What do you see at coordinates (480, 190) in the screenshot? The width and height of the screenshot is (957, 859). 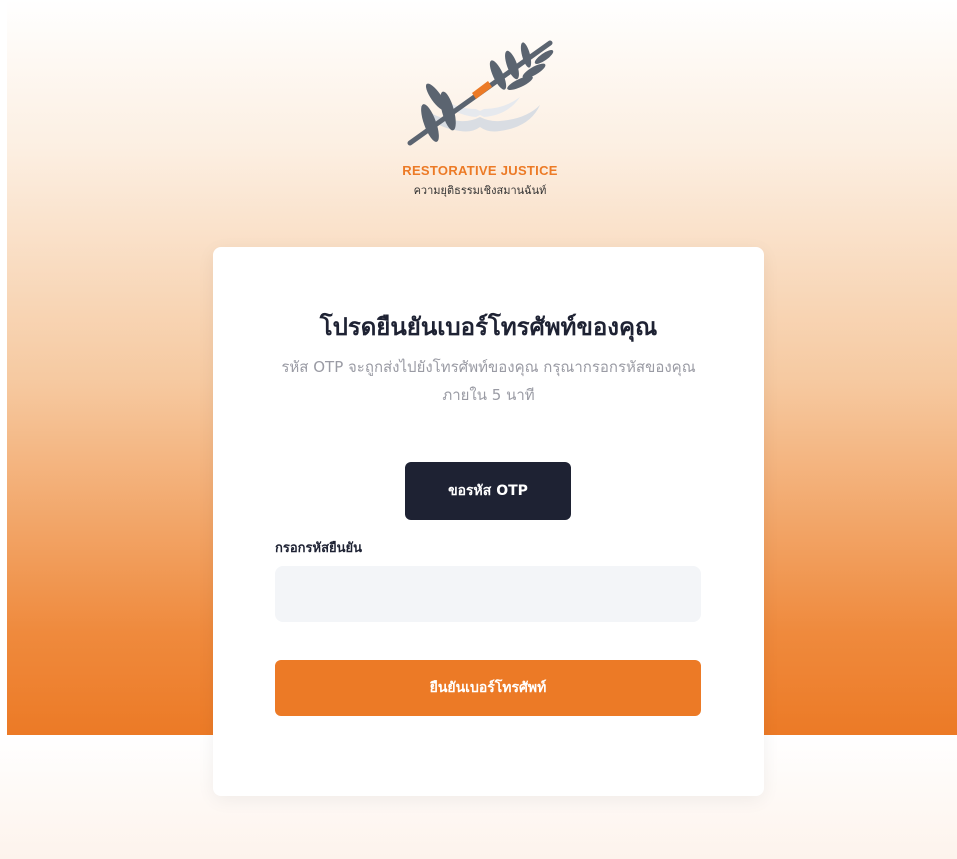 I see `brand-name-th: ความยุติธรรมเชิงสมานฉันท์` at bounding box center [480, 190].